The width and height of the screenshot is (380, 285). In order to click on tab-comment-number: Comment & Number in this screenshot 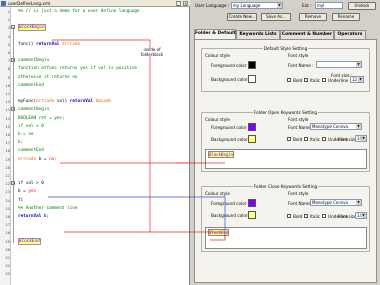, I will do `click(307, 34)`.